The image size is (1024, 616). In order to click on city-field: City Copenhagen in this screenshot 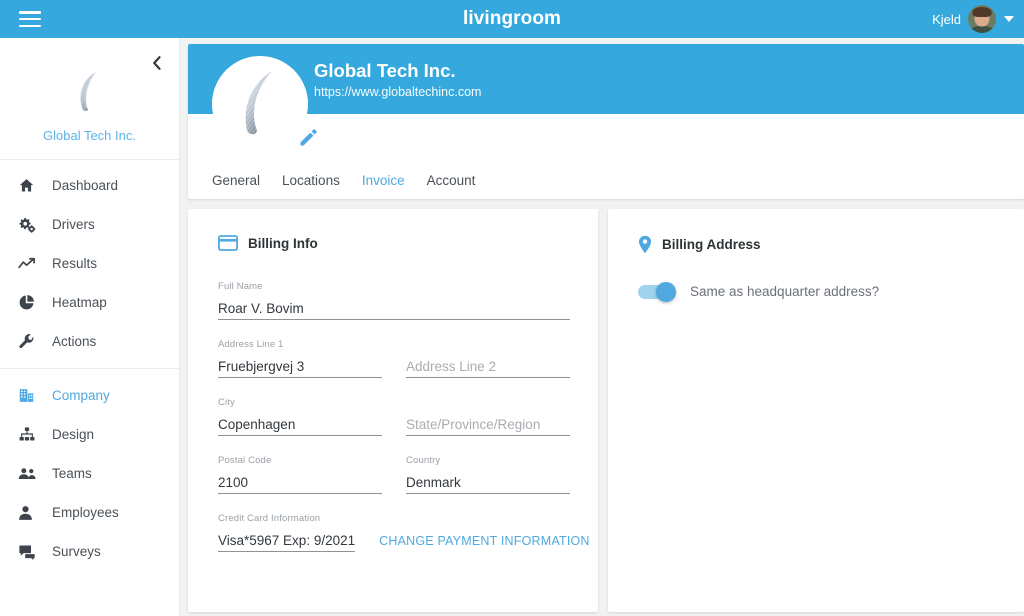, I will do `click(300, 416)`.